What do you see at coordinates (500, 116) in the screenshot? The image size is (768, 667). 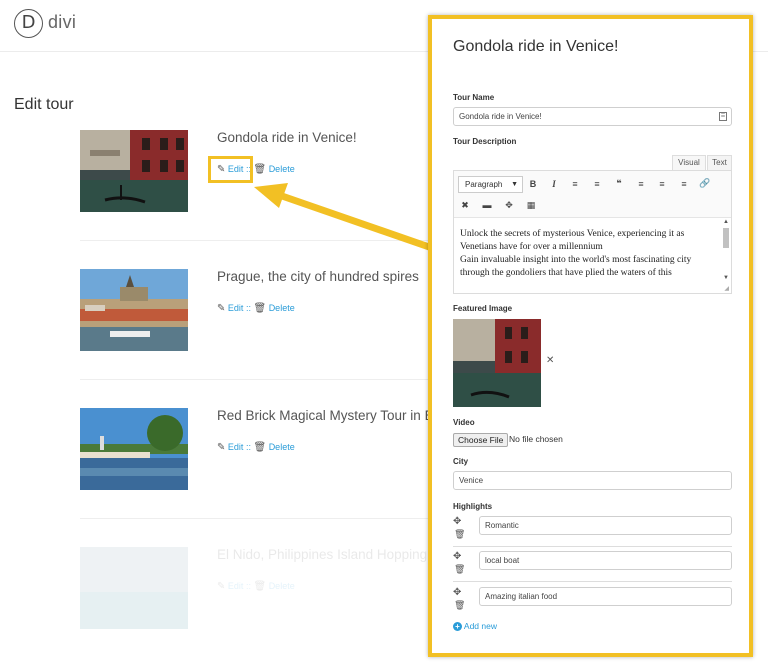 I see `tour-name-value: Gondola ride in Venice!` at bounding box center [500, 116].